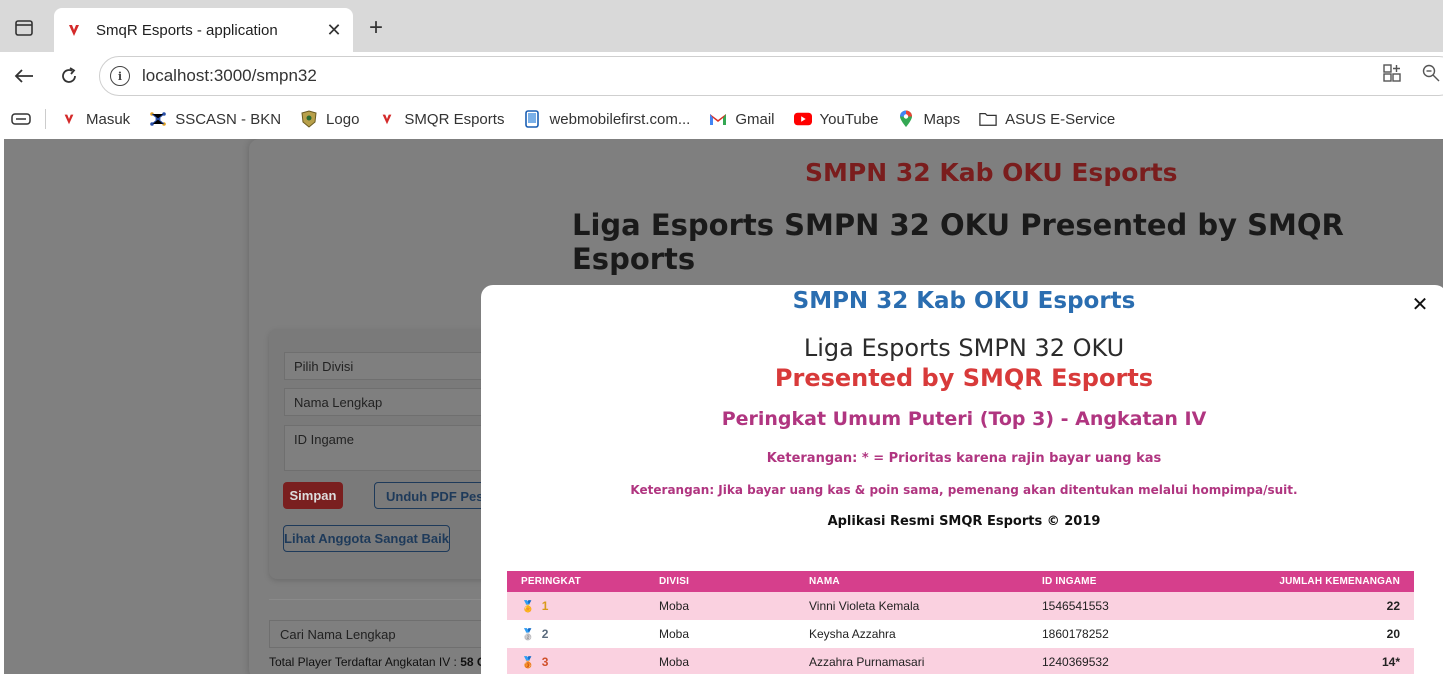 This screenshot has height=674, width=1443. What do you see at coordinates (1118, 581) in the screenshot?
I see `header-id-ingame: ID INGAME` at bounding box center [1118, 581].